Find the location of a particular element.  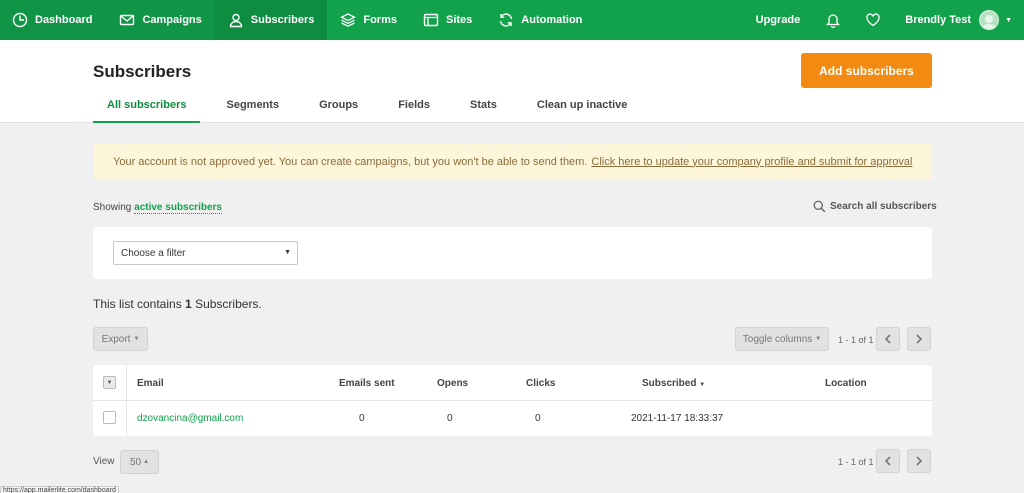

nav-label: Subscribers is located at coordinates (282, 20).